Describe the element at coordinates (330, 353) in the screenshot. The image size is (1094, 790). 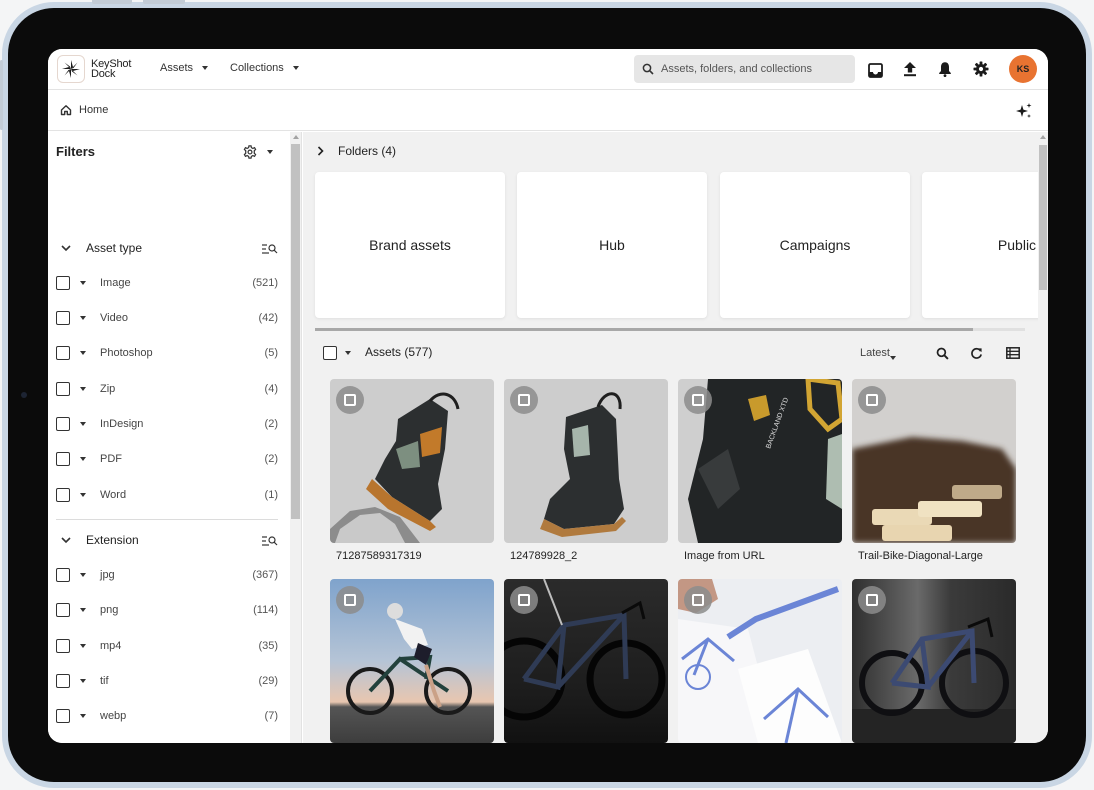
I see `select-all-checkbox` at that location.